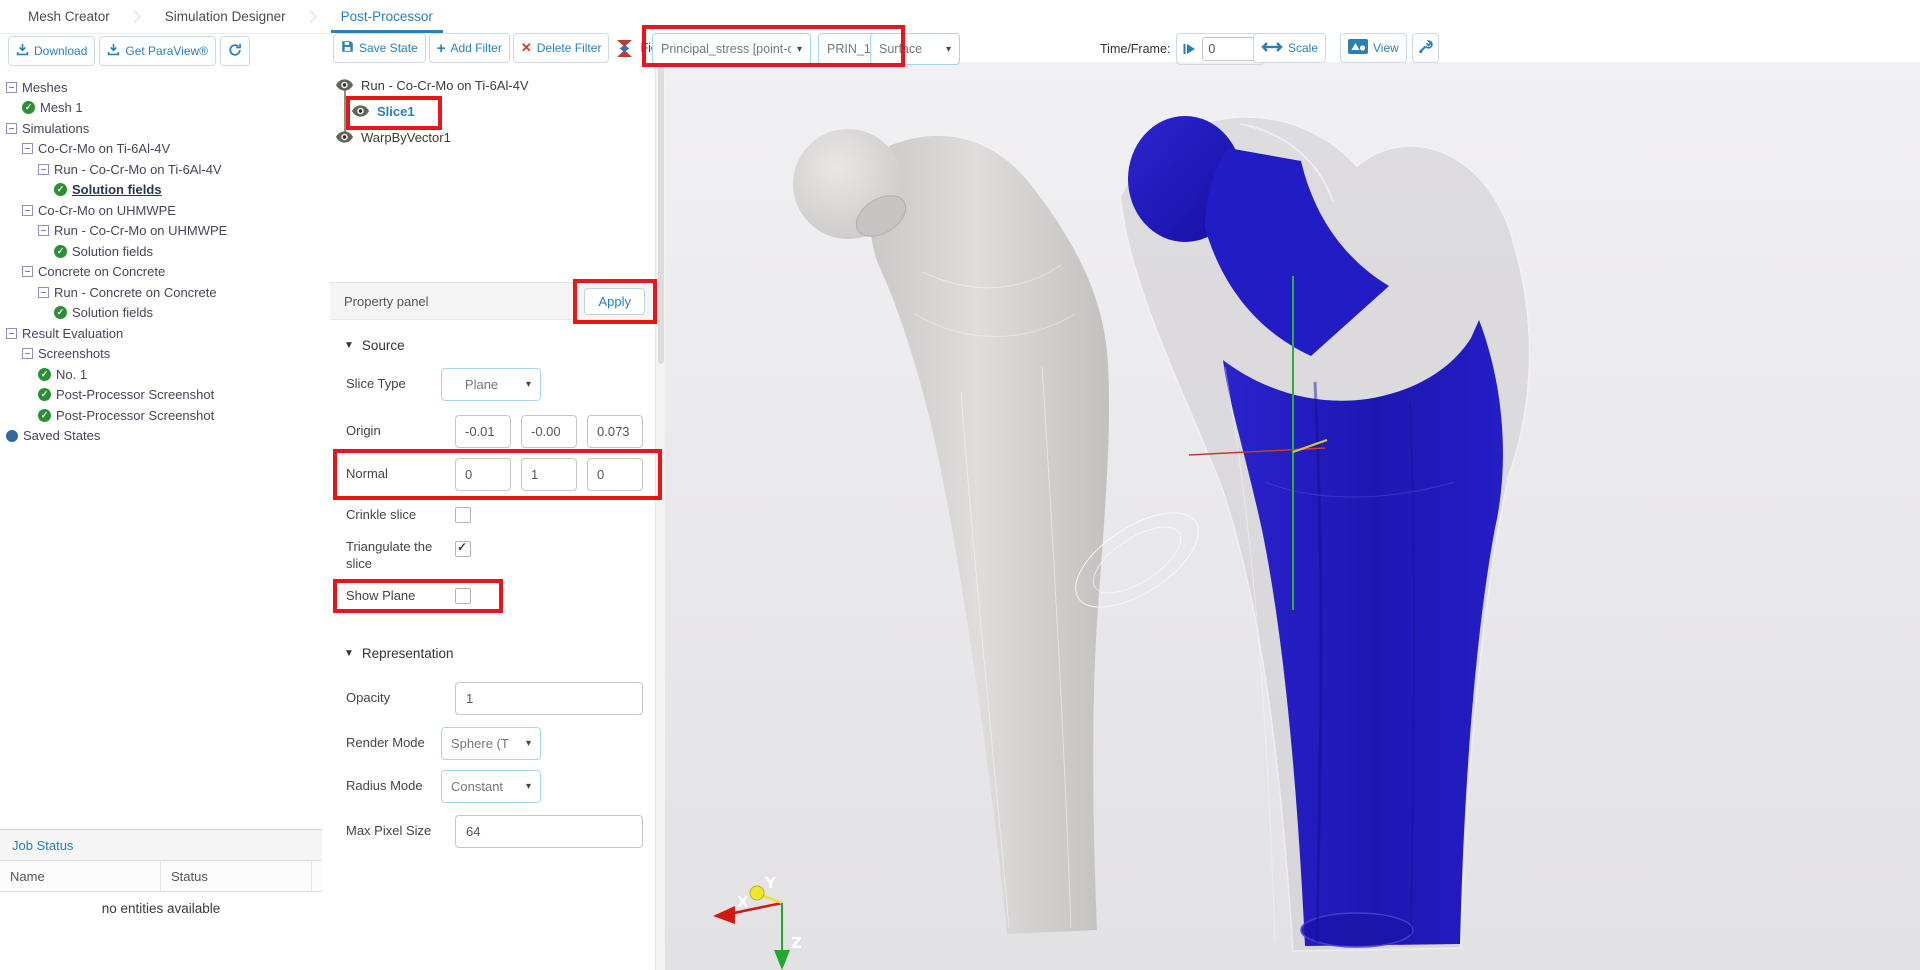 This screenshot has width=1920, height=970. I want to click on download-button: Download, so click(52, 51).